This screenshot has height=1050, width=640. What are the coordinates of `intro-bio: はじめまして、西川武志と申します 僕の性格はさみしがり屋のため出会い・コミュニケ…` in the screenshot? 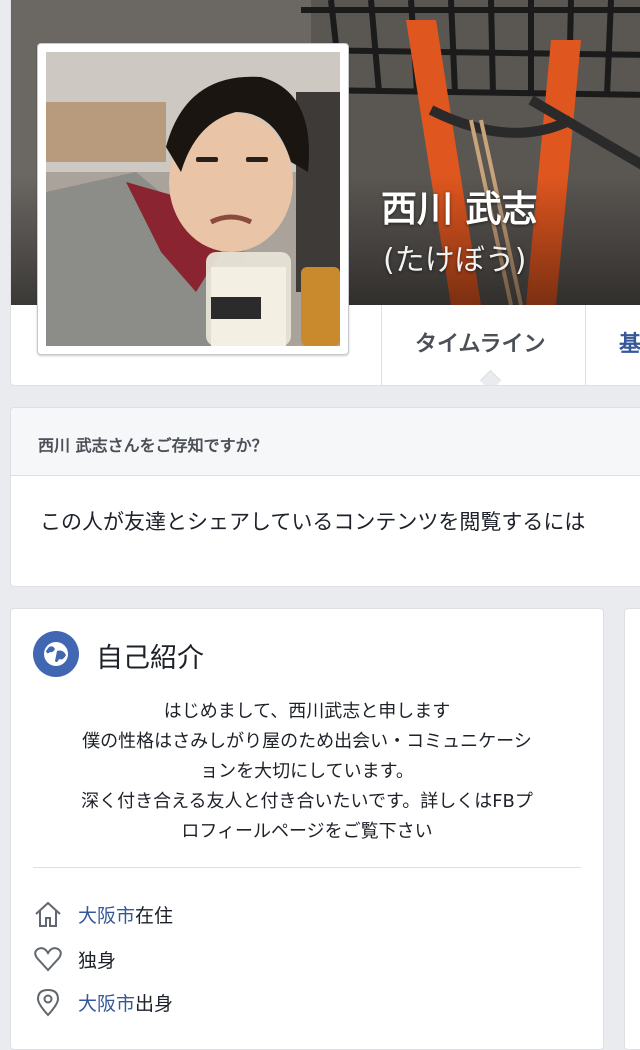 It's located at (307, 772).